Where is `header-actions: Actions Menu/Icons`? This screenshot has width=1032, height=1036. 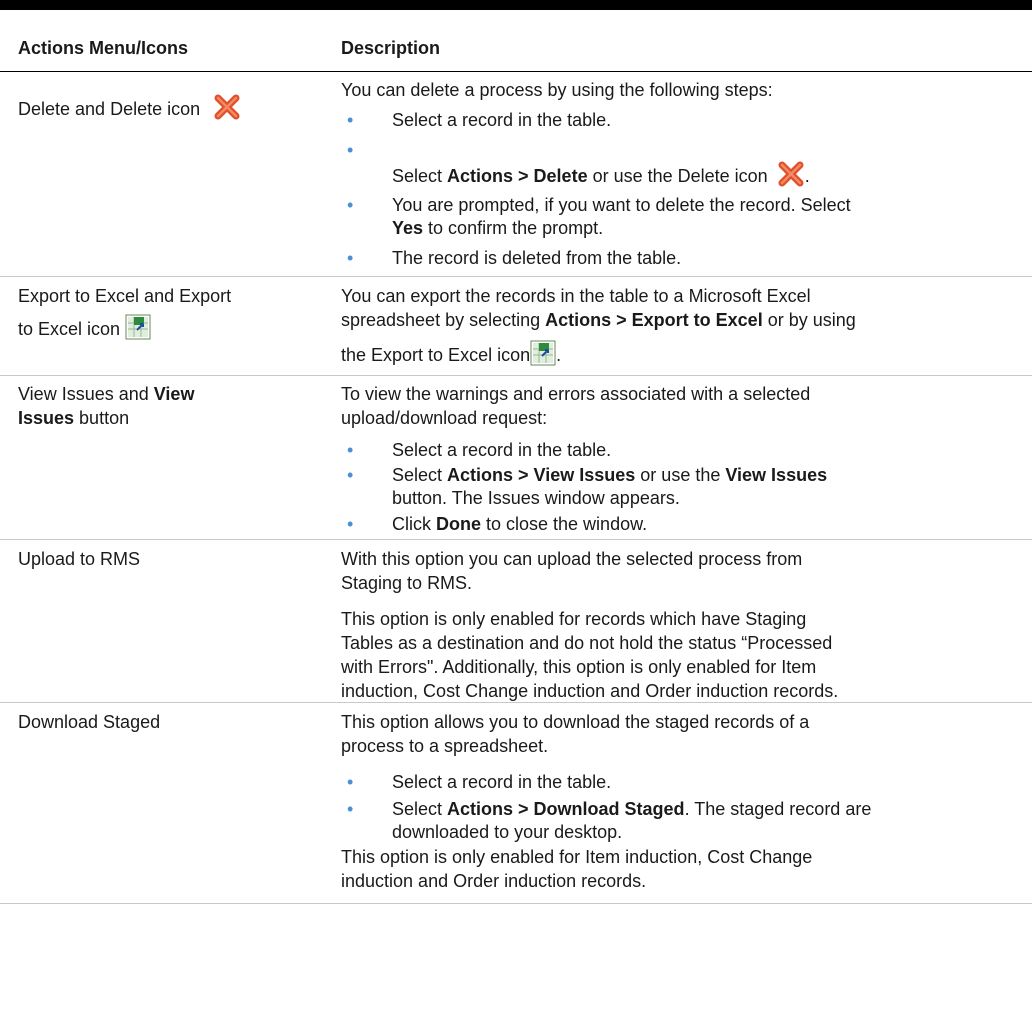 header-actions: Actions Menu/Icons is located at coordinates (103, 48).